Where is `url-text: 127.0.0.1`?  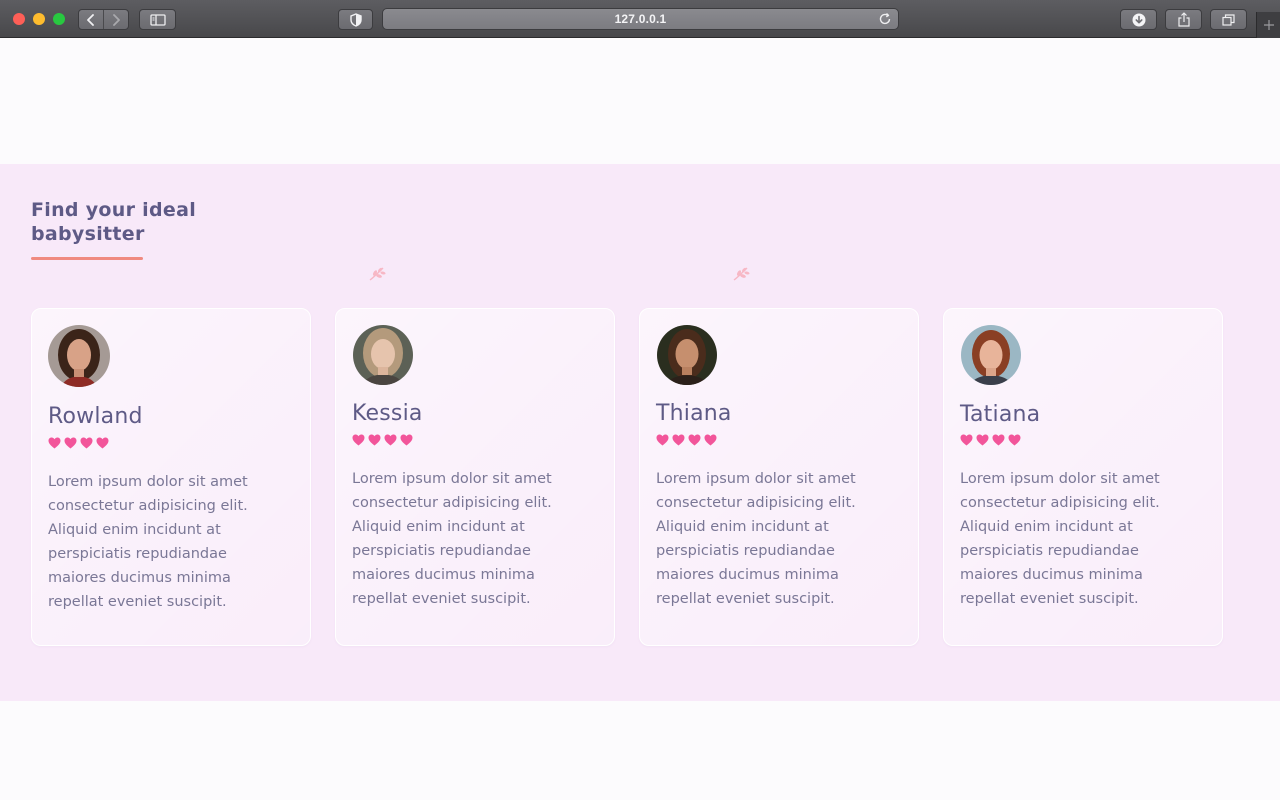
url-text: 127.0.0.1 is located at coordinates (640, 19).